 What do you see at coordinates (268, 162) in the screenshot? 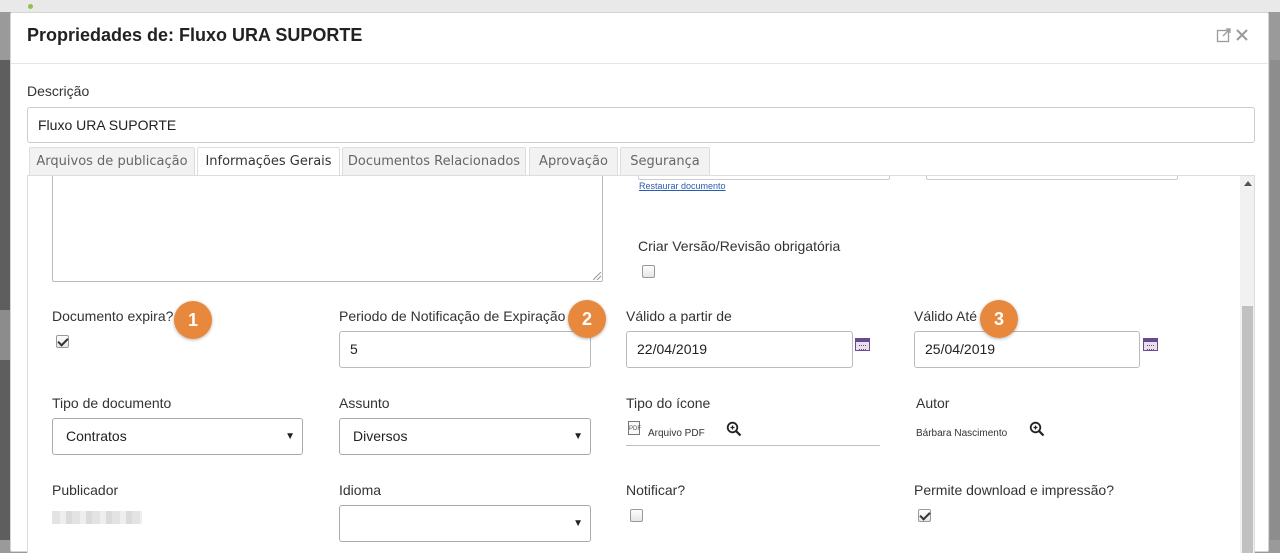
I see `tab-informacoes-gerais: Informações Gerais` at bounding box center [268, 162].